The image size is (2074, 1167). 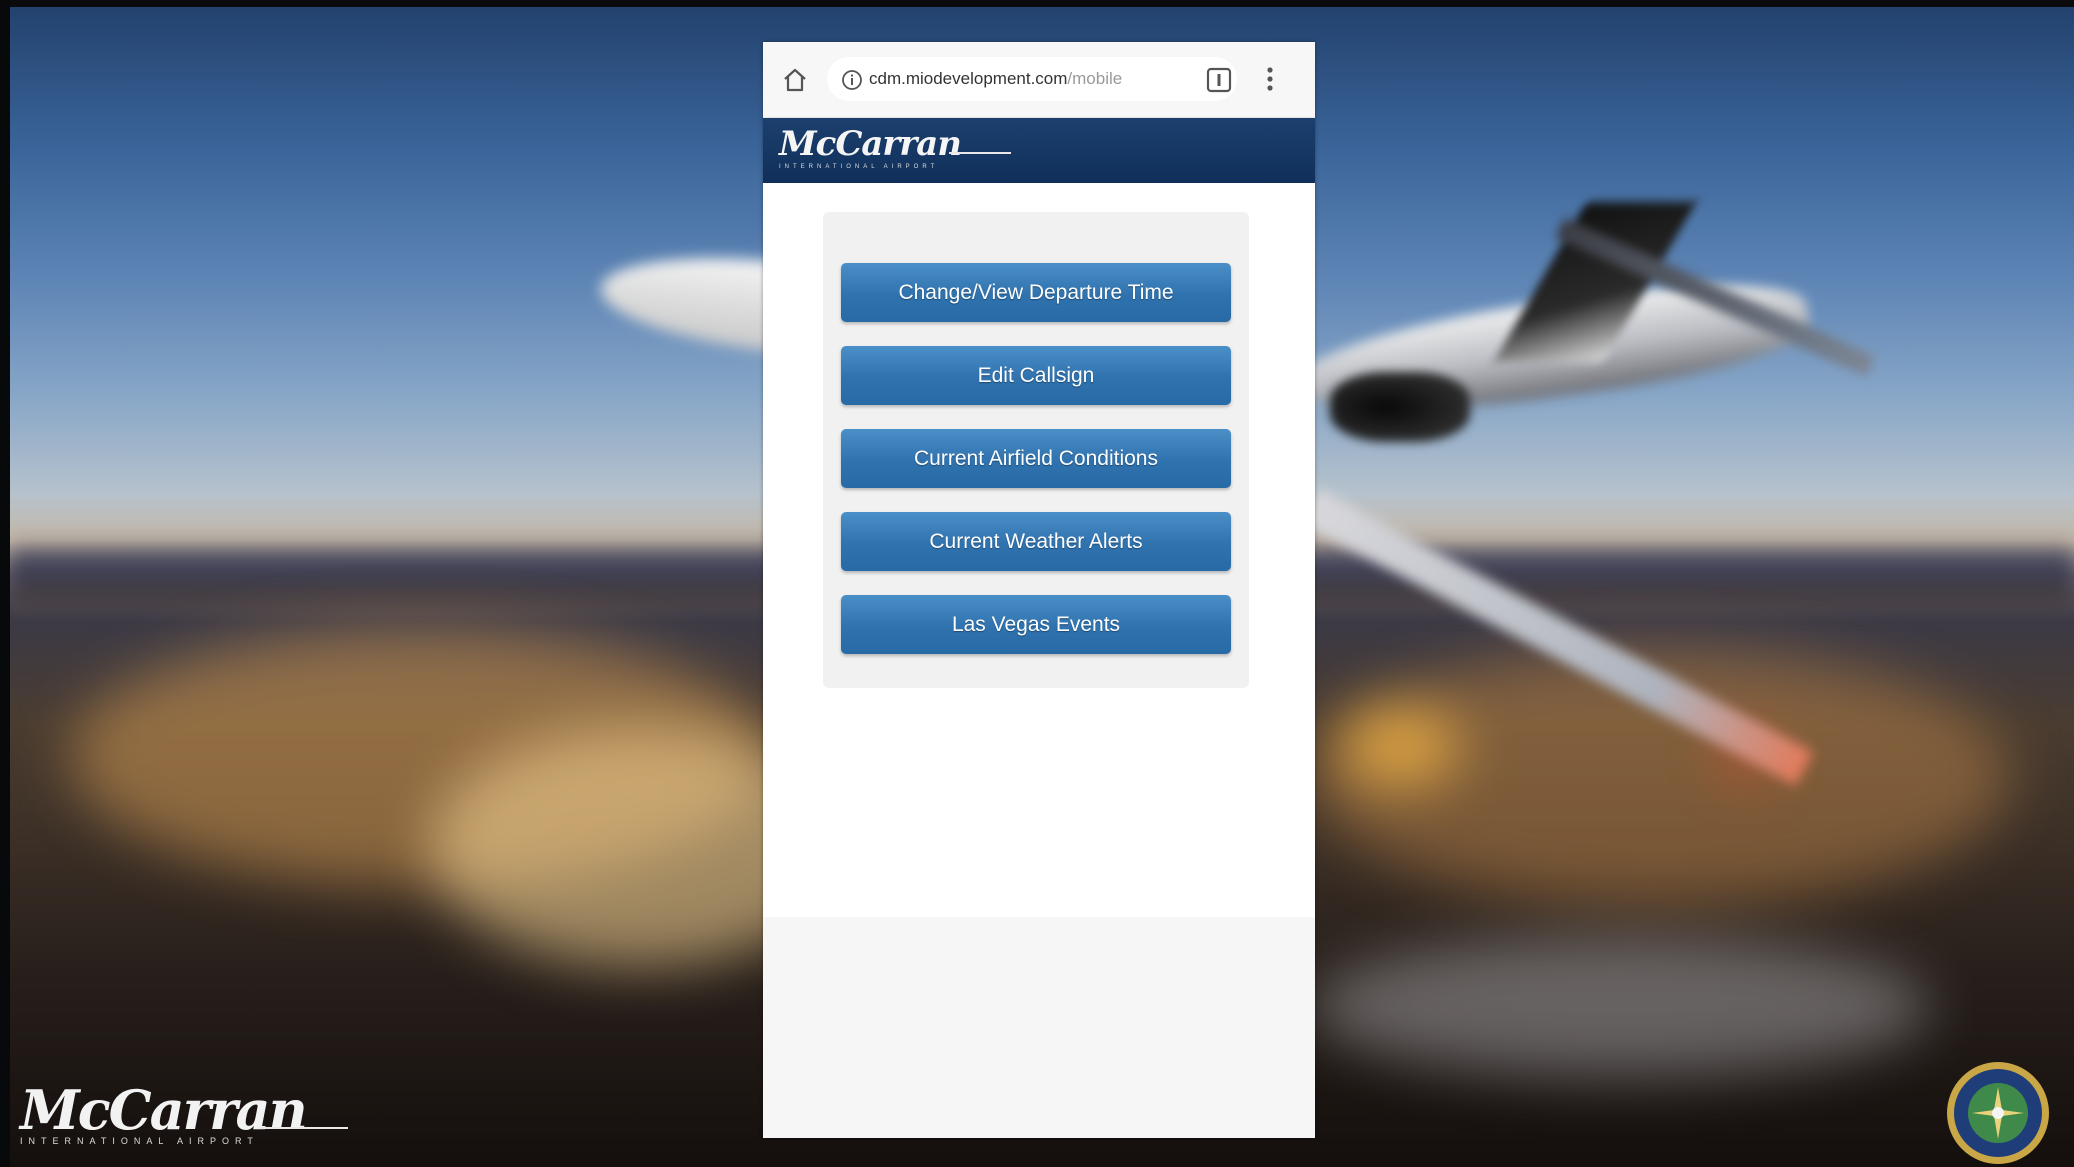 What do you see at coordinates (852, 80) in the screenshot?
I see `info-icon` at bounding box center [852, 80].